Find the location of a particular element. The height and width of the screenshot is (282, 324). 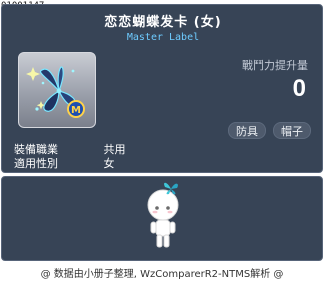

footer-credit: @ 数据由小册子整理, WzComparerR2-NTMS解析 @ is located at coordinates (162, 274).